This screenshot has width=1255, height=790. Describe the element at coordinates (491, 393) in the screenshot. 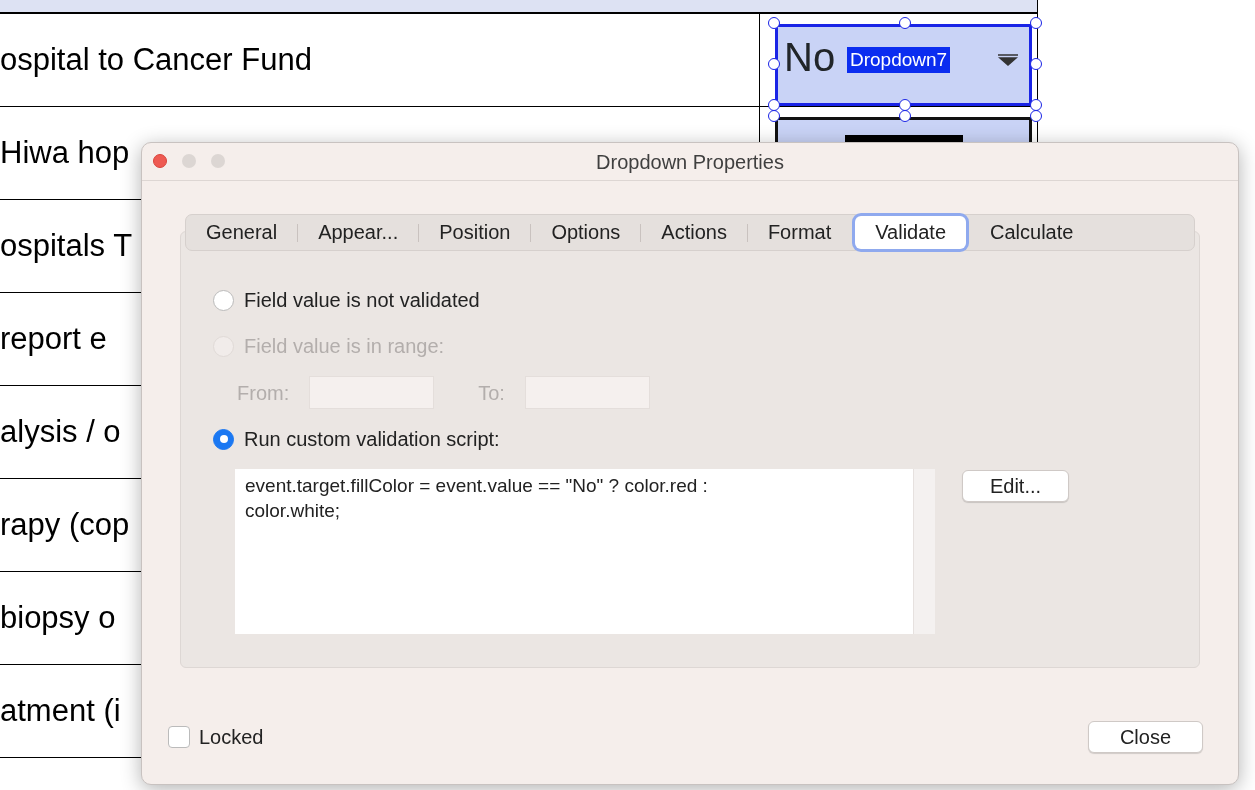

I see `to-label: To:` at that location.